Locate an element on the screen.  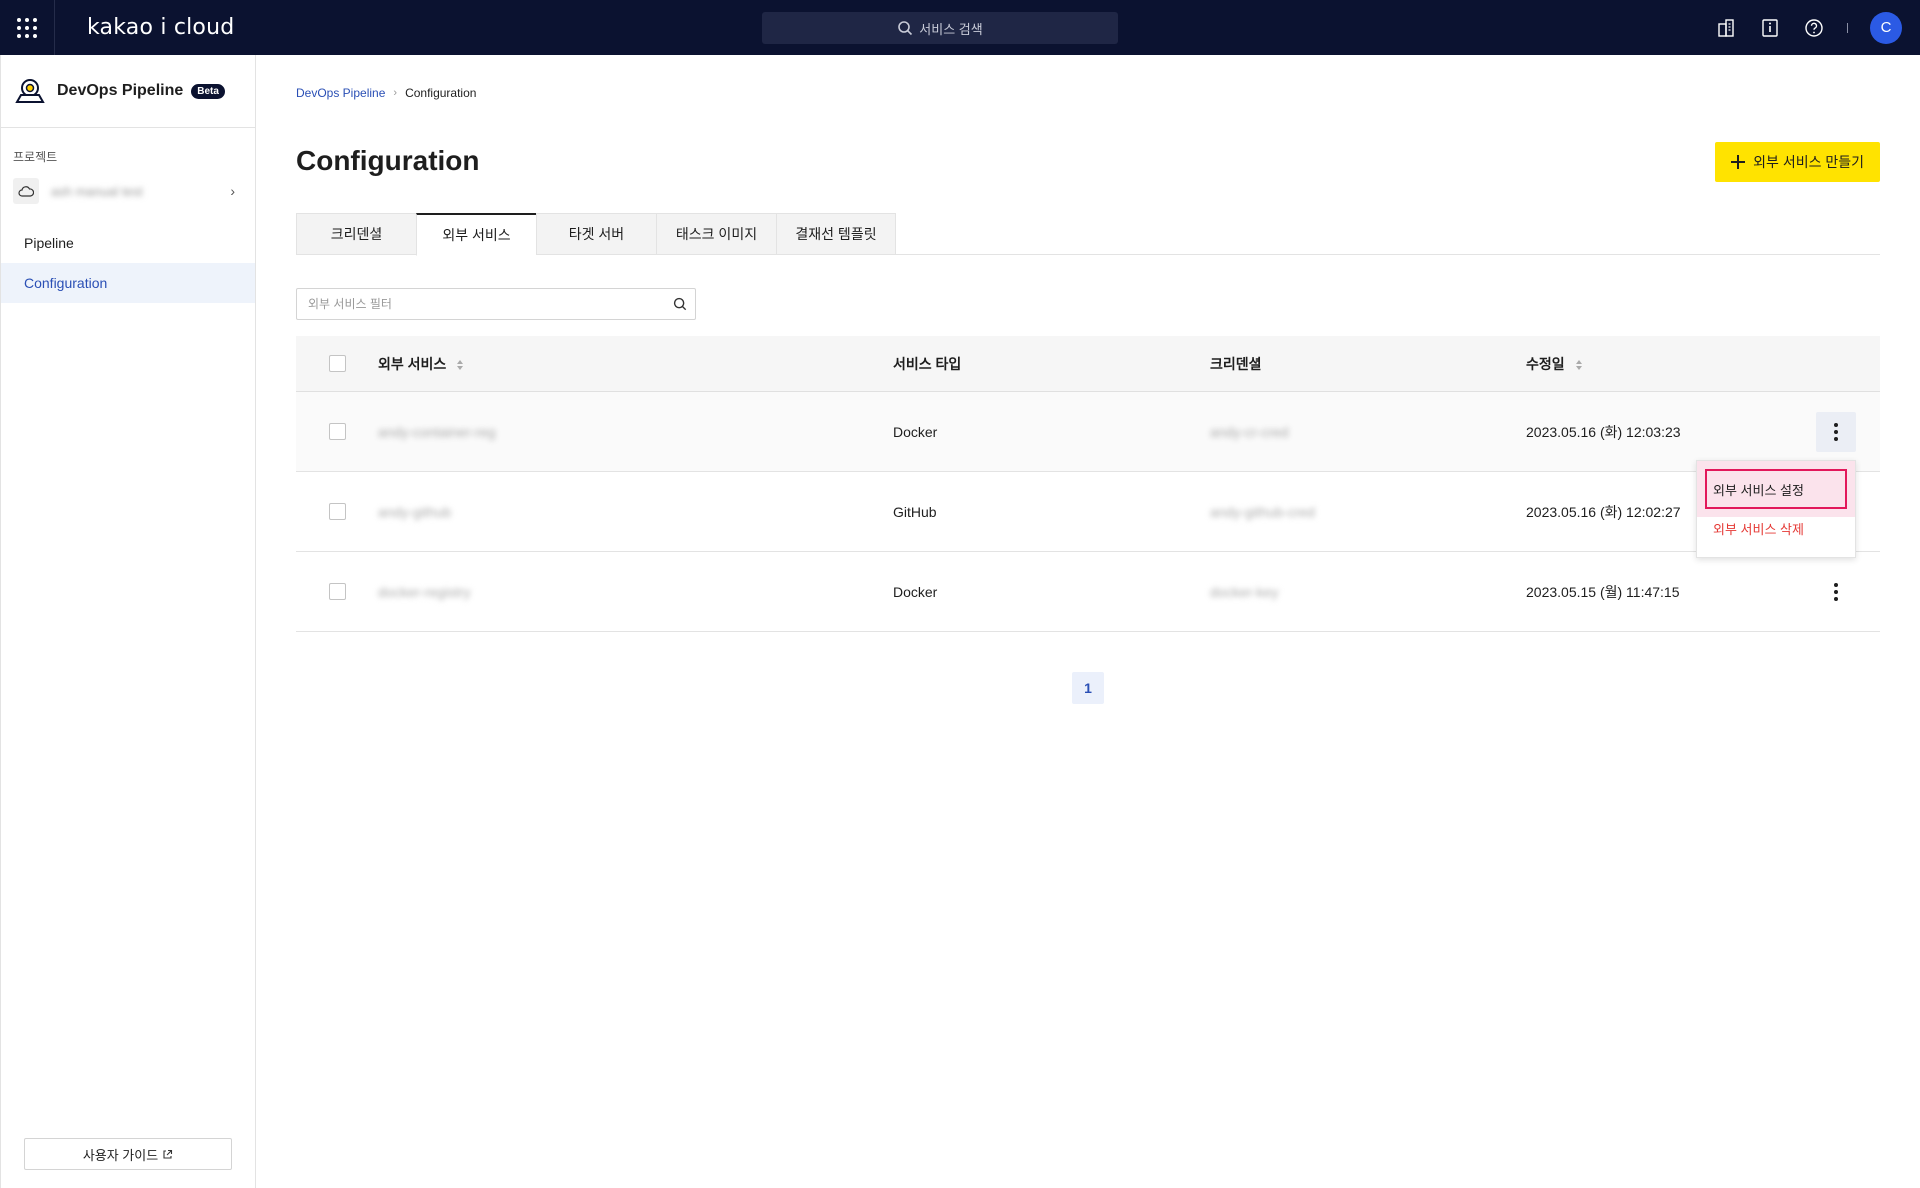
row-credential: andy-github-cred is located at coordinates (1263, 511).